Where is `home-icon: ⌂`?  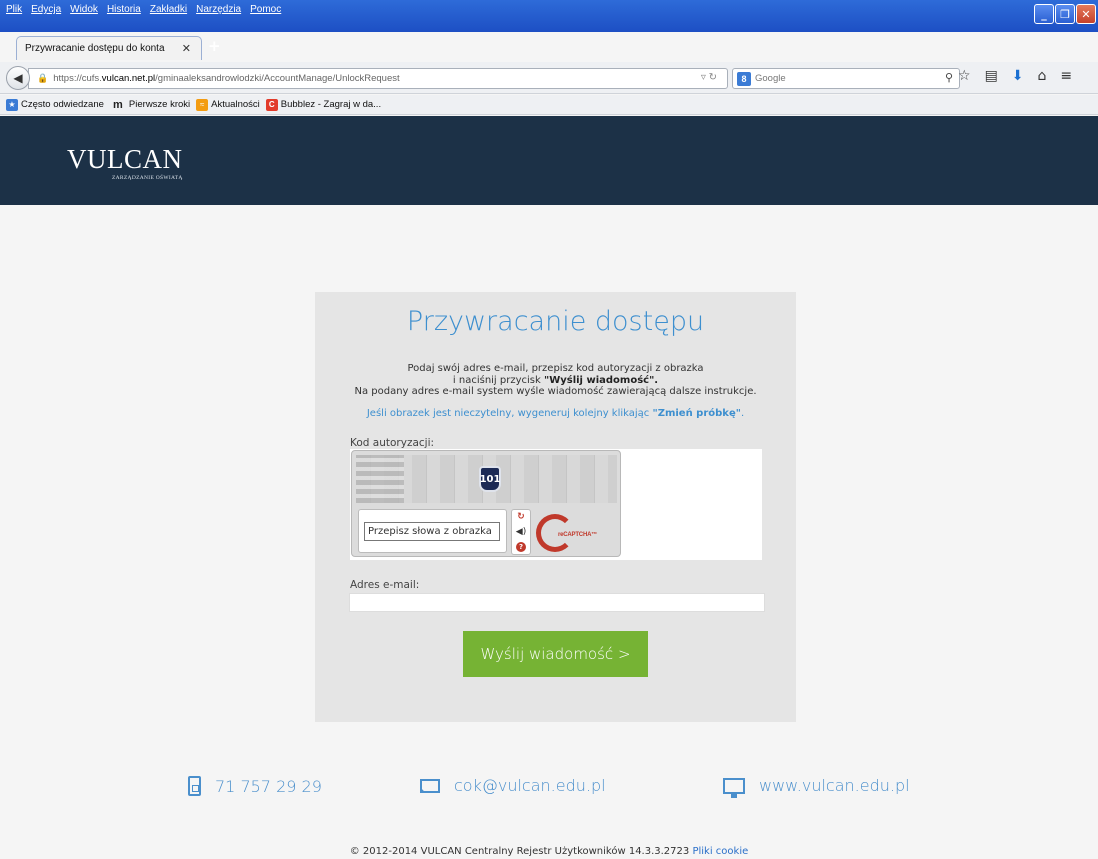 home-icon: ⌂ is located at coordinates (1042, 76).